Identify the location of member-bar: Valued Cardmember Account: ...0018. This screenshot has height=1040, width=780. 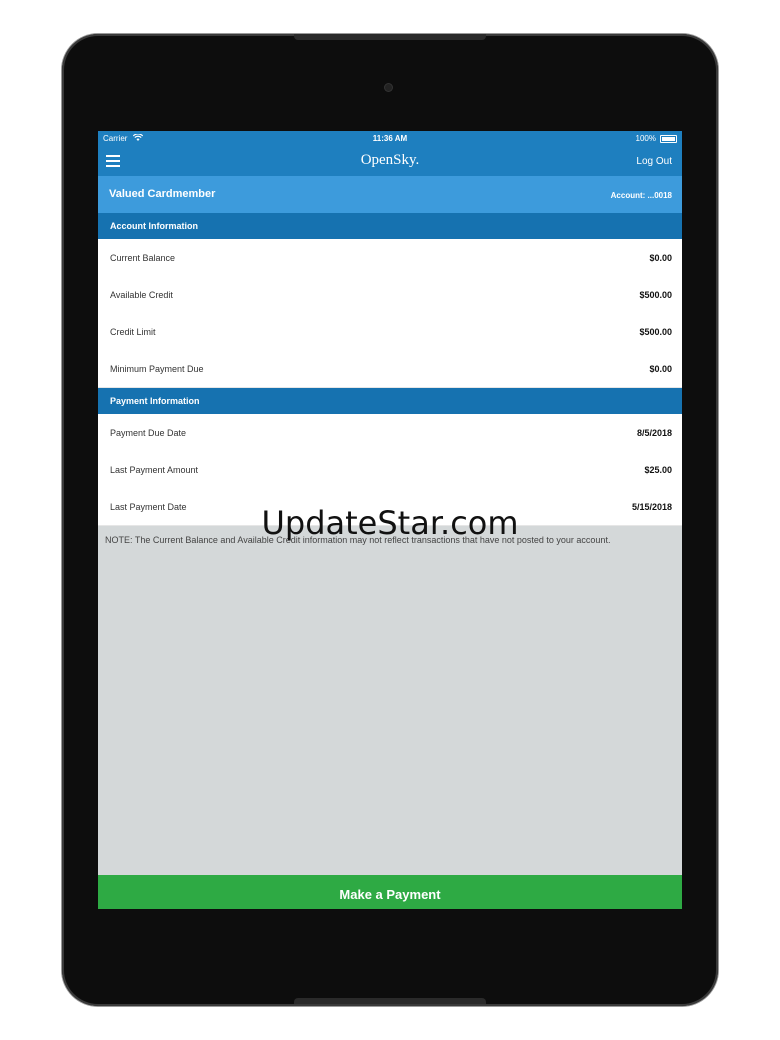
(390, 194).